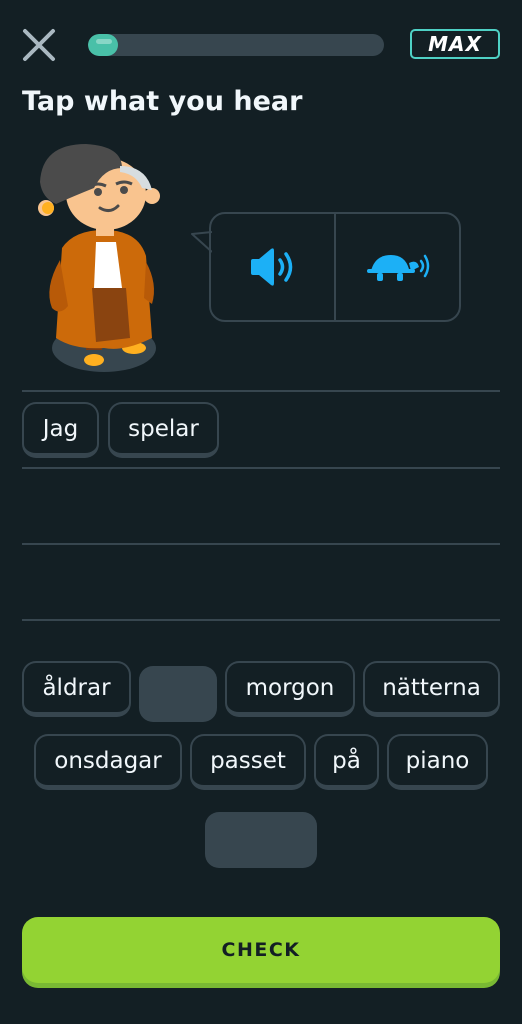  What do you see at coordinates (290, 689) in the screenshot?
I see `word-bank-chip: morgon` at bounding box center [290, 689].